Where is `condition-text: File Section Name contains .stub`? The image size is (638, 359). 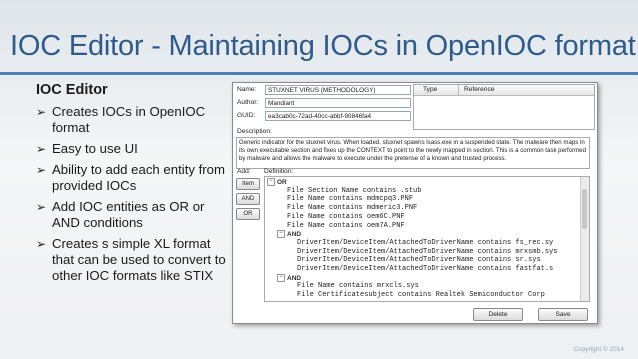 condition-text: File Section Name contains .stub is located at coordinates (354, 190).